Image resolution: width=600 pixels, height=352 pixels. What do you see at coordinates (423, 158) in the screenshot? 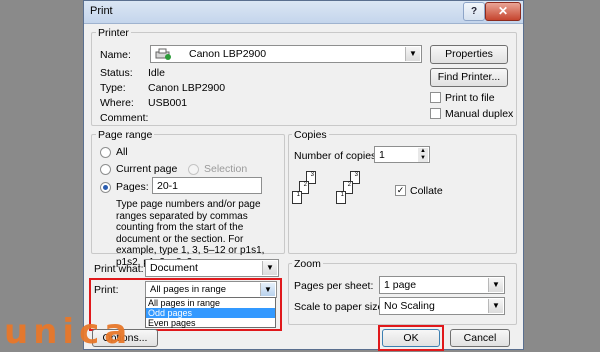
I see `spinner-down-icon: ▼` at bounding box center [423, 158].